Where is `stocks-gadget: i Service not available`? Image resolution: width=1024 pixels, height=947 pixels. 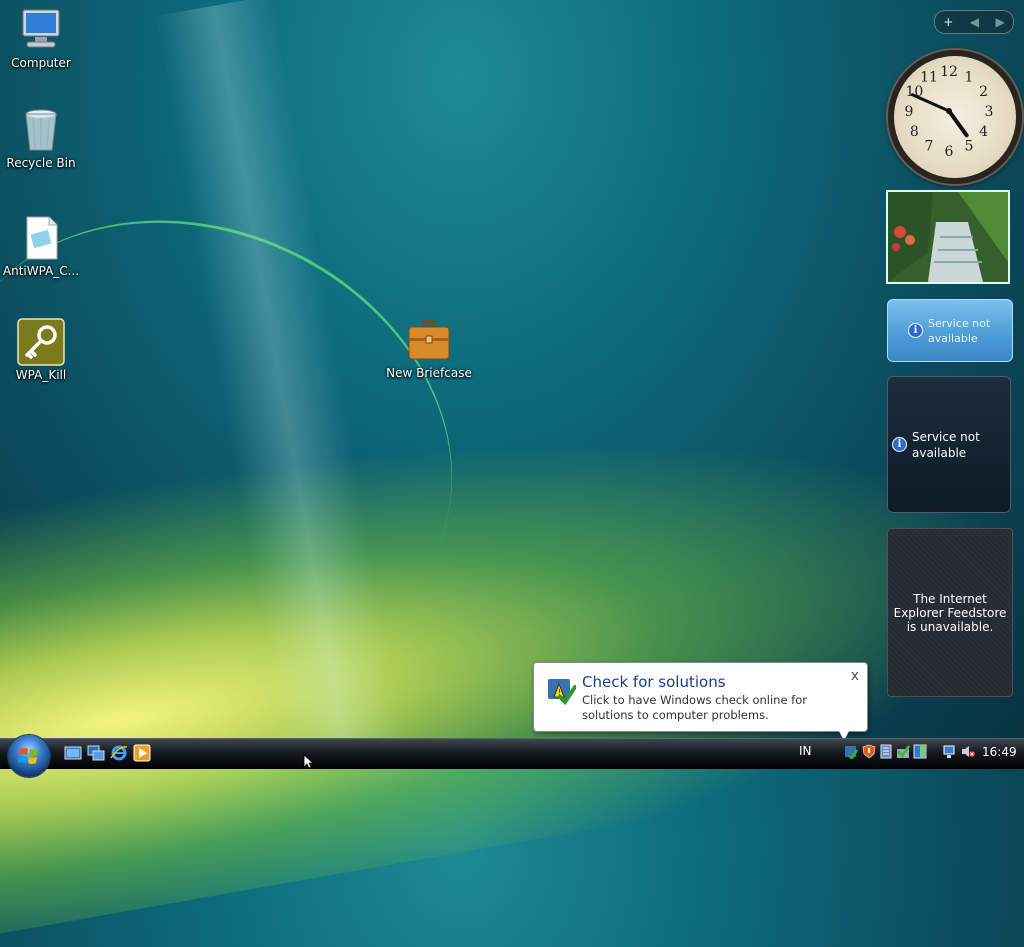
stocks-gadget: i Service not available is located at coordinates (949, 444).